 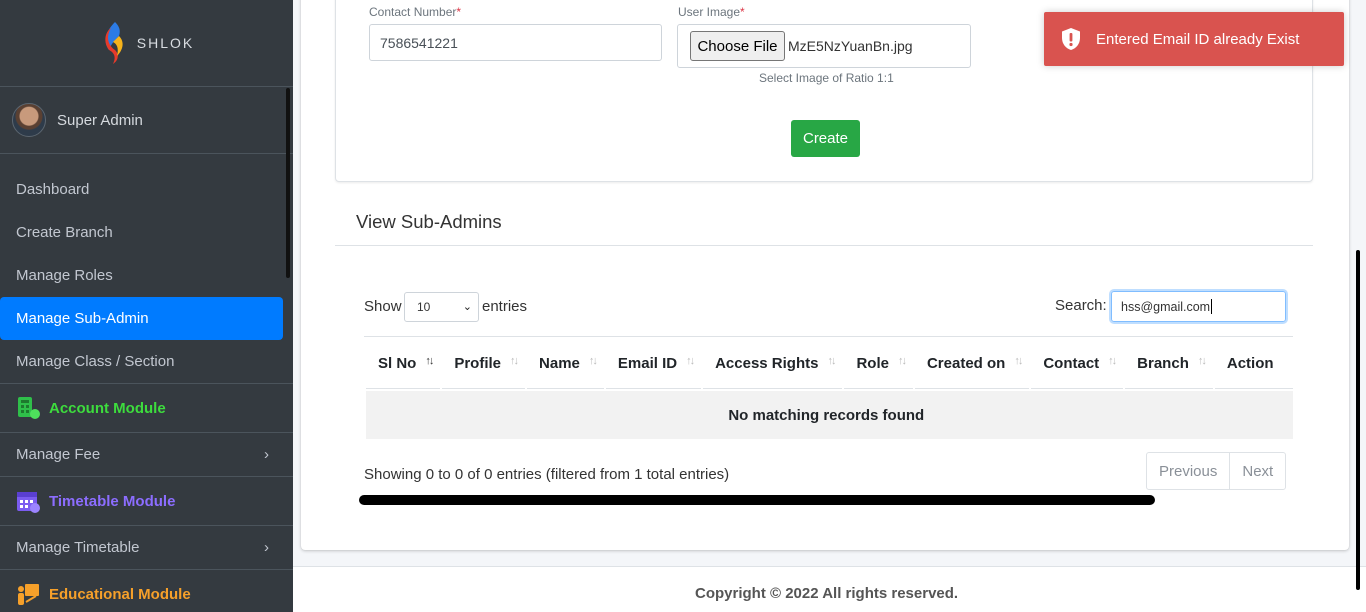 What do you see at coordinates (95, 361) in the screenshot?
I see `sidebar-item-label: Manage Class / Section` at bounding box center [95, 361].